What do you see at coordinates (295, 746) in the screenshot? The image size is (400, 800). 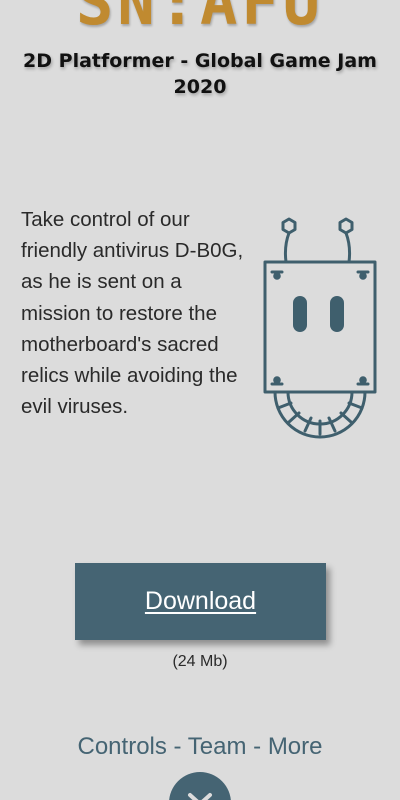 I see `nav-link-more: More` at bounding box center [295, 746].